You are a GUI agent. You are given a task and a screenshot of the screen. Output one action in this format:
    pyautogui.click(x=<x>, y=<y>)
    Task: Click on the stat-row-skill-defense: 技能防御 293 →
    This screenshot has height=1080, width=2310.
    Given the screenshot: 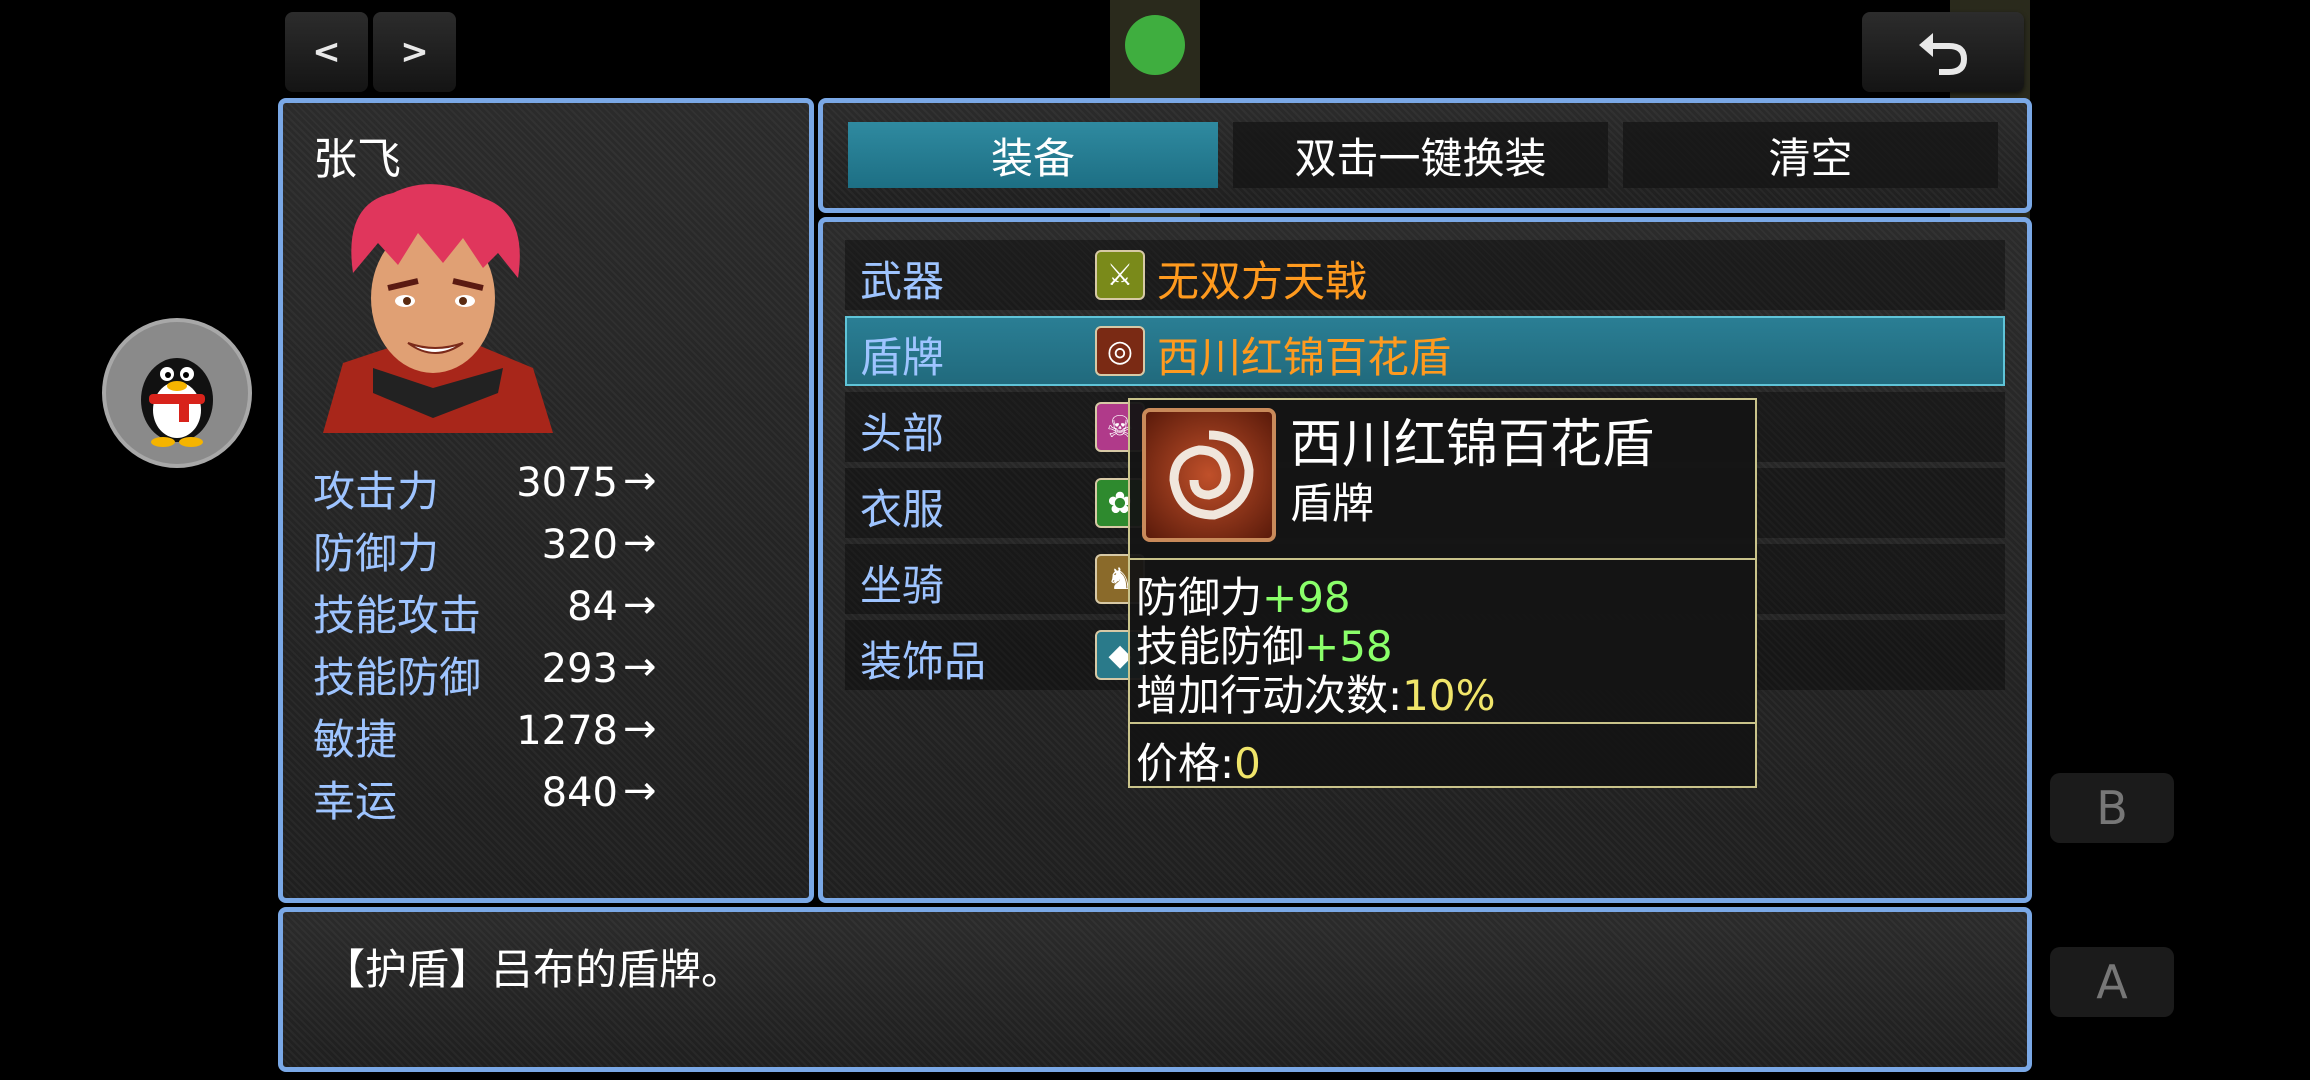 What is the action you would take?
    pyautogui.click(x=553, y=673)
    